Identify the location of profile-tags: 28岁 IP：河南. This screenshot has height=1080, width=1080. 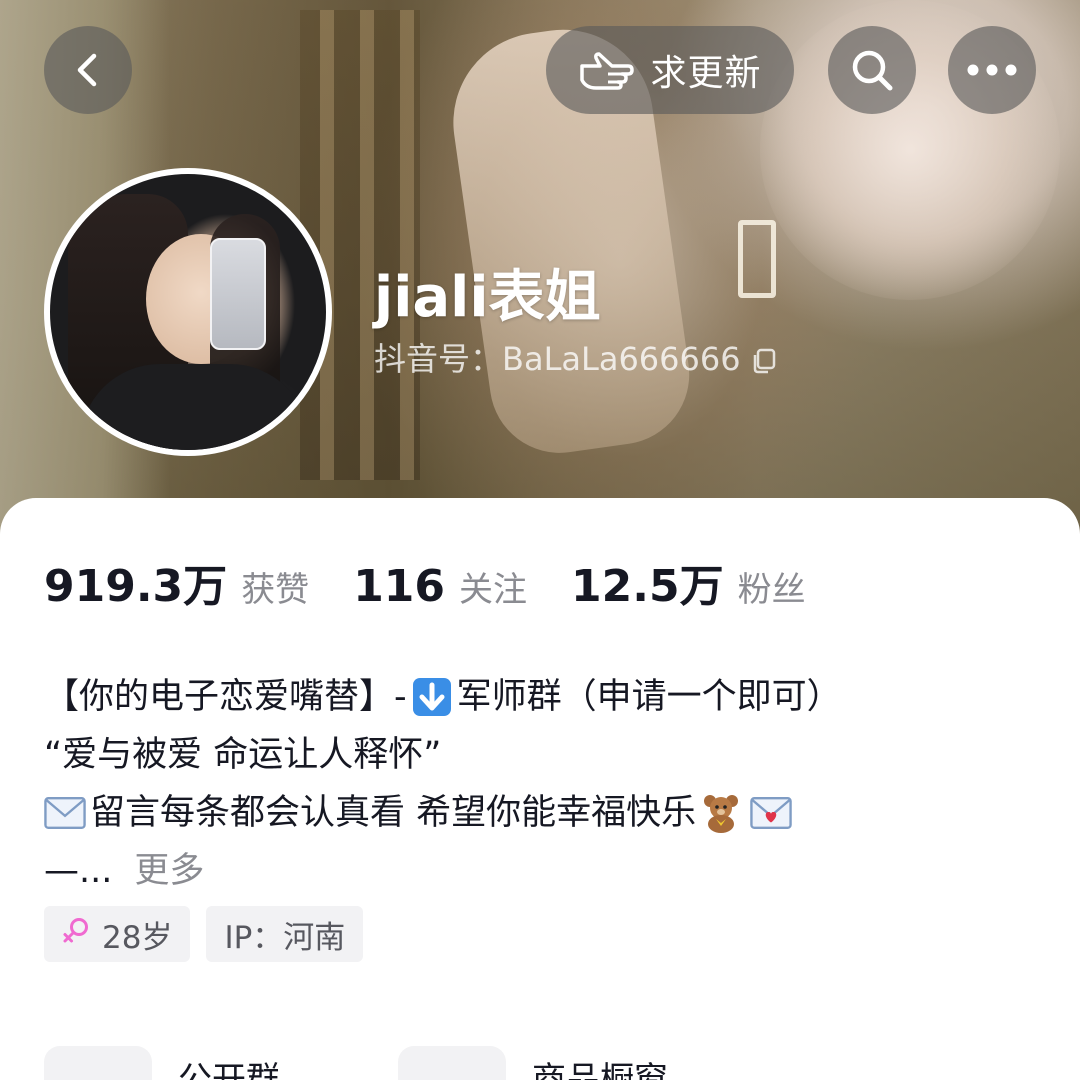
(204, 934).